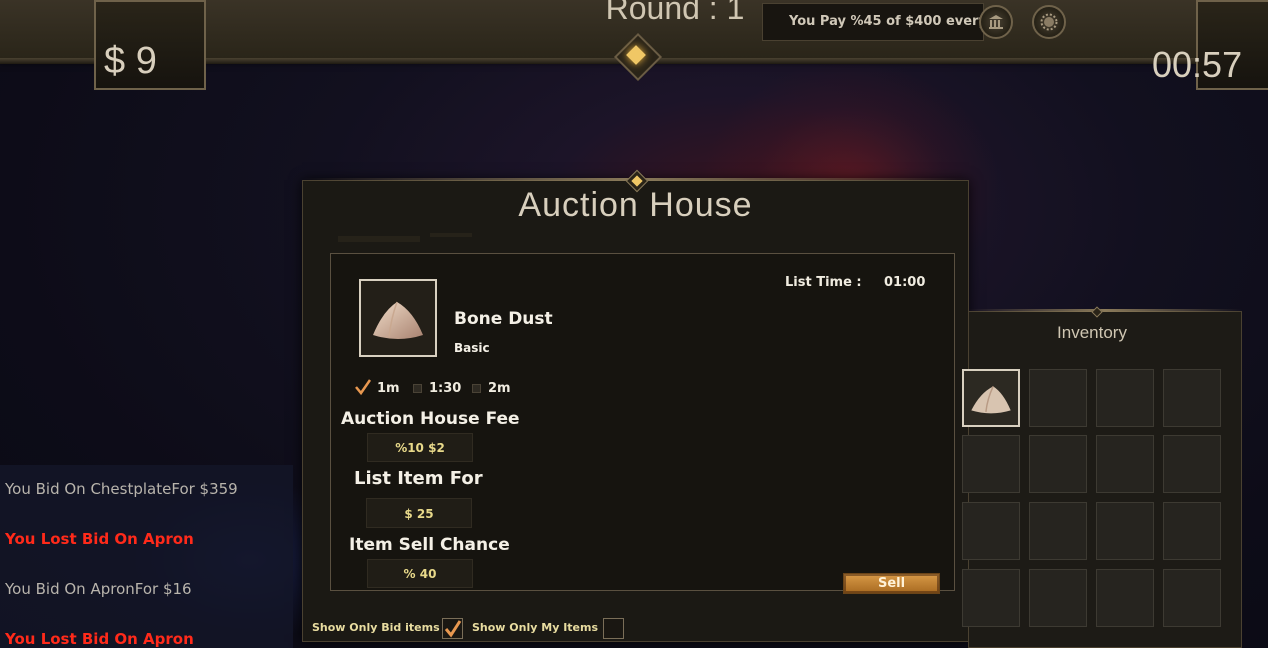  I want to click on duration-label: 1m, so click(388, 388).